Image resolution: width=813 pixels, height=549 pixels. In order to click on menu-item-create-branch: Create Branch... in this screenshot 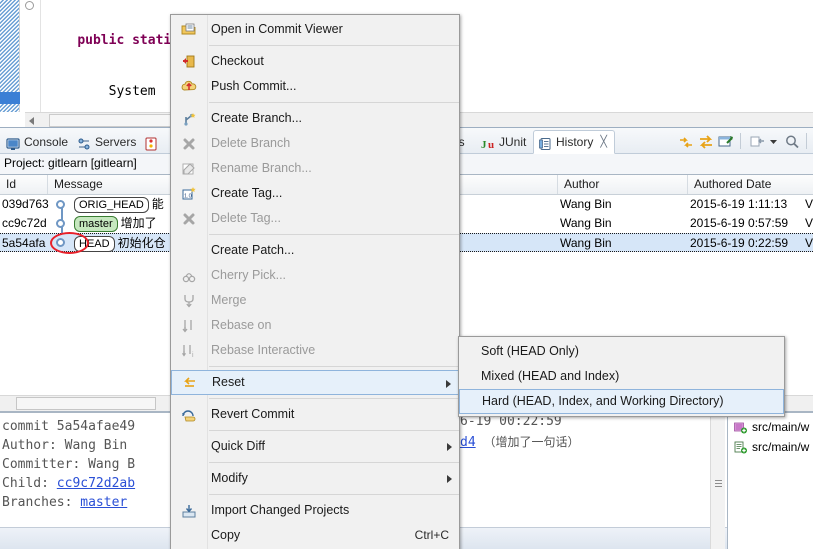, I will do `click(315, 118)`.